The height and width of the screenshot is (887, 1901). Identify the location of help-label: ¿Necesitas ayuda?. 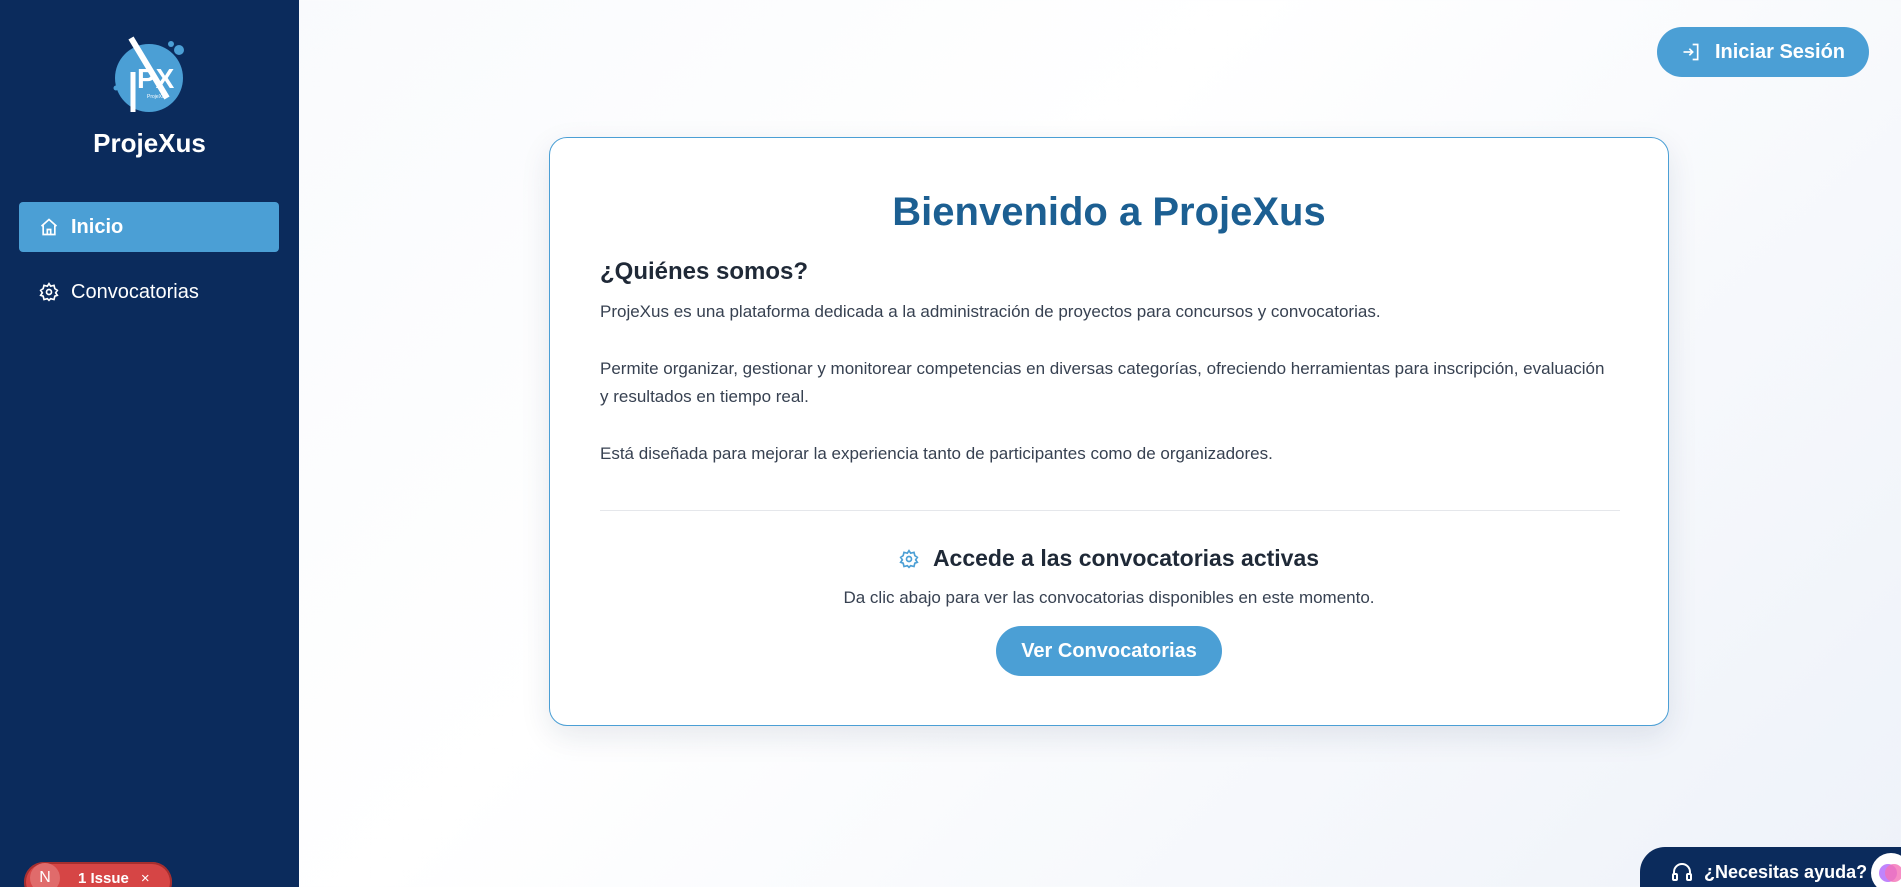
(1786, 871).